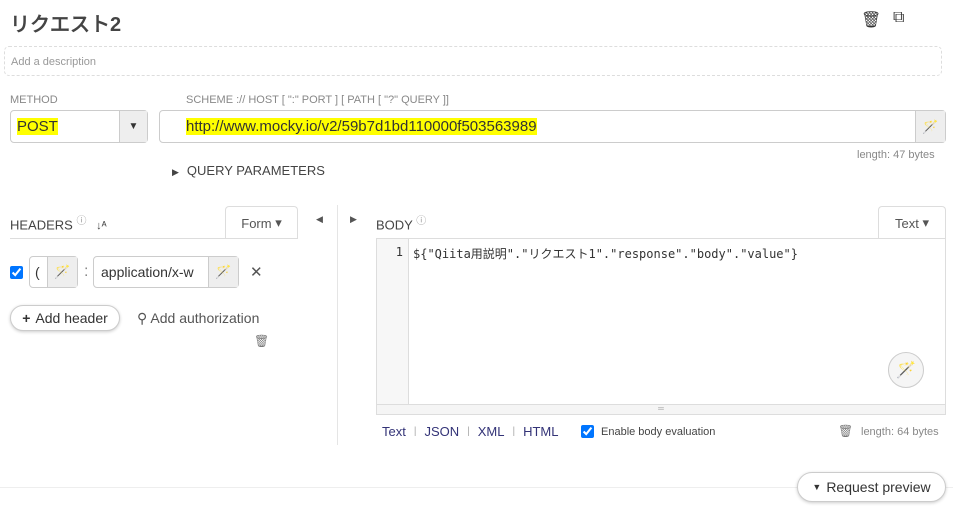 The image size is (953, 507). Describe the element at coordinates (658, 432) in the screenshot. I see `enable-body-evaluation-label: Enable body evaluation` at that location.